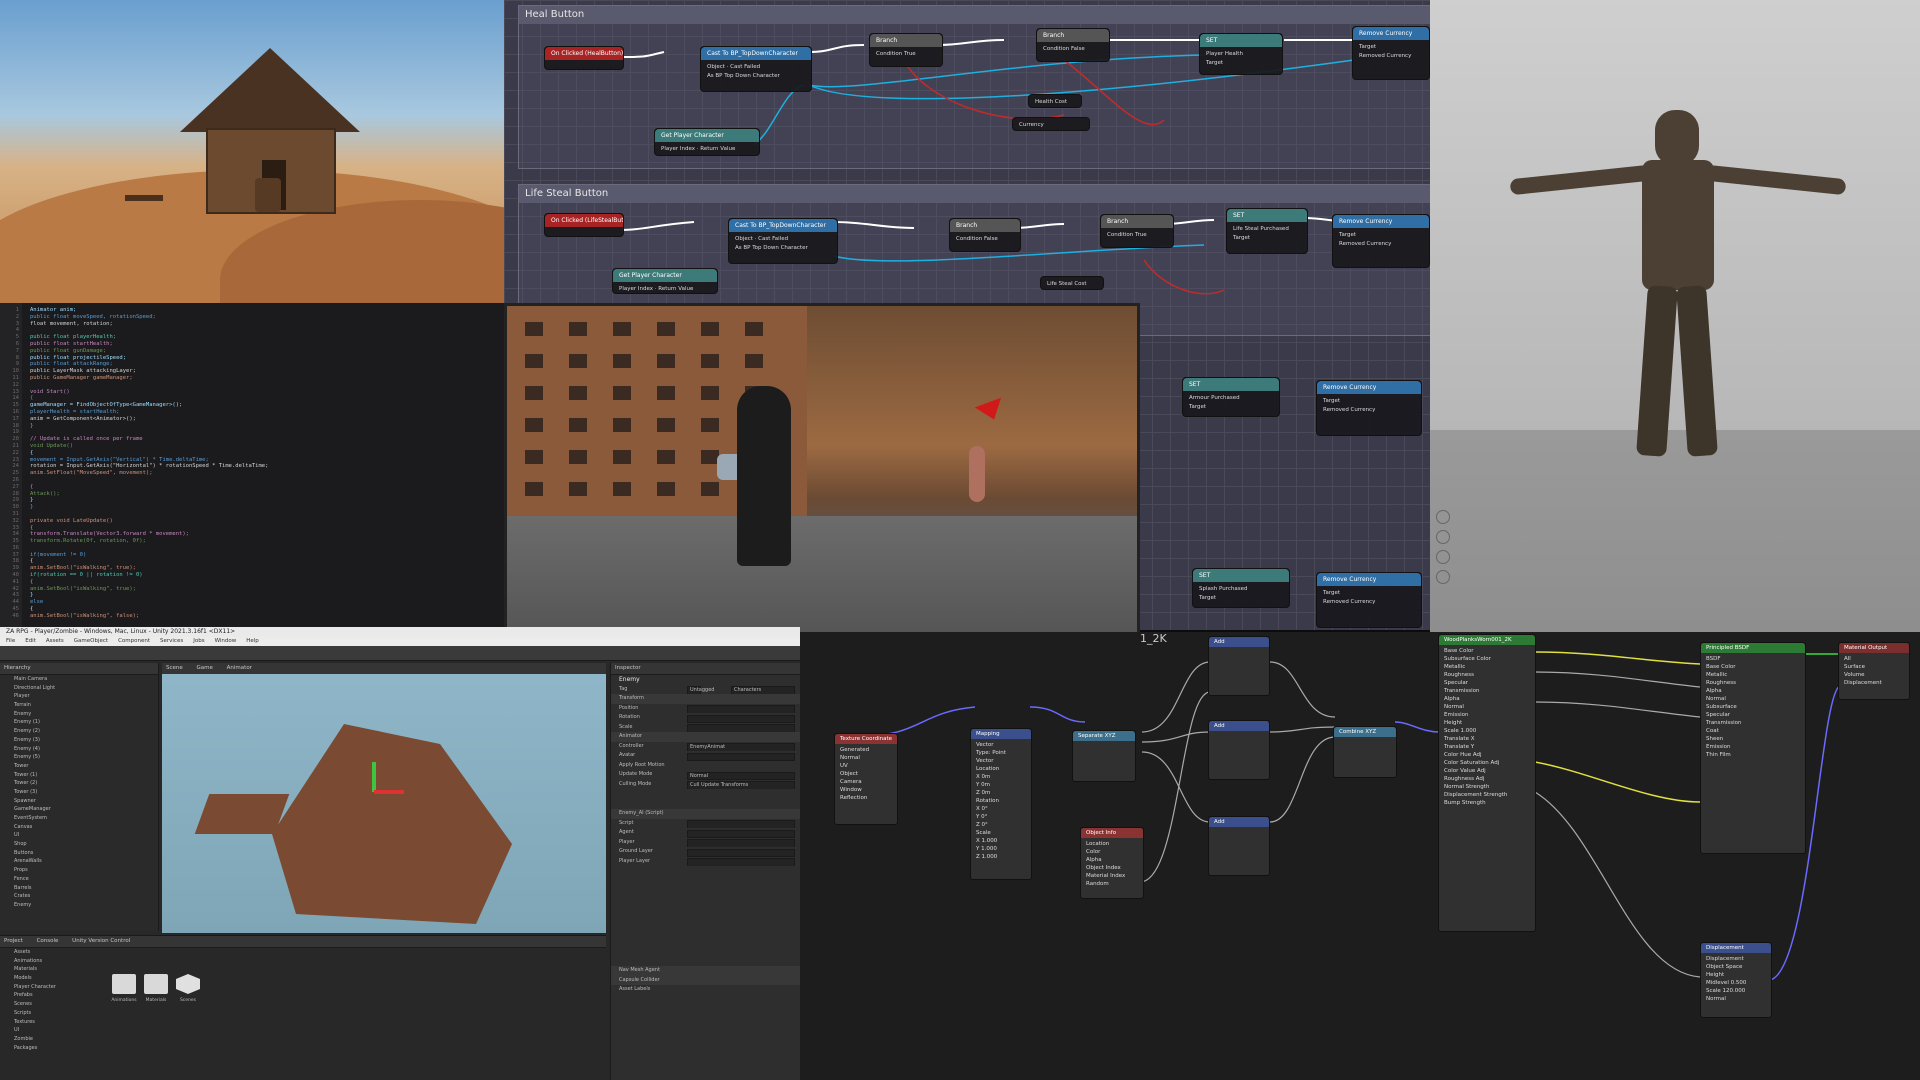  What do you see at coordinates (1104, 756) in the screenshot?
I see `separate-xyz-node: Separate XYZ` at bounding box center [1104, 756].